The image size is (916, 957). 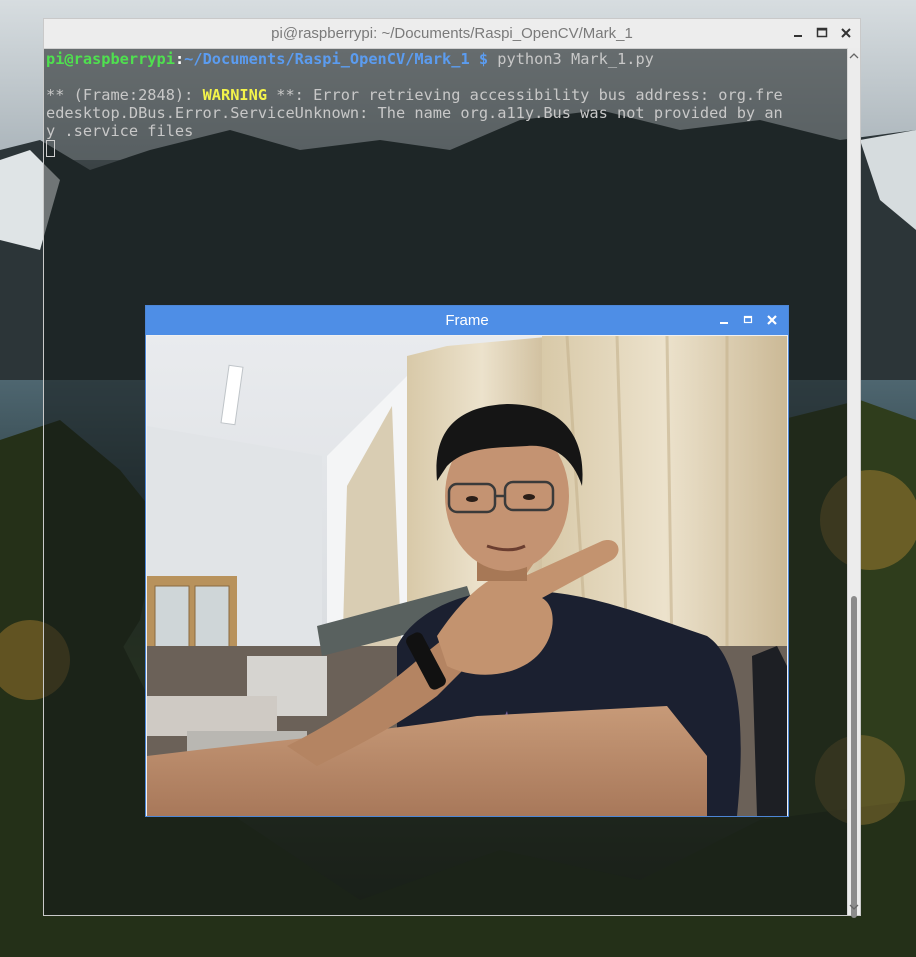 I want to click on prompt-user: pi@raspberrypi, so click(x=110, y=59).